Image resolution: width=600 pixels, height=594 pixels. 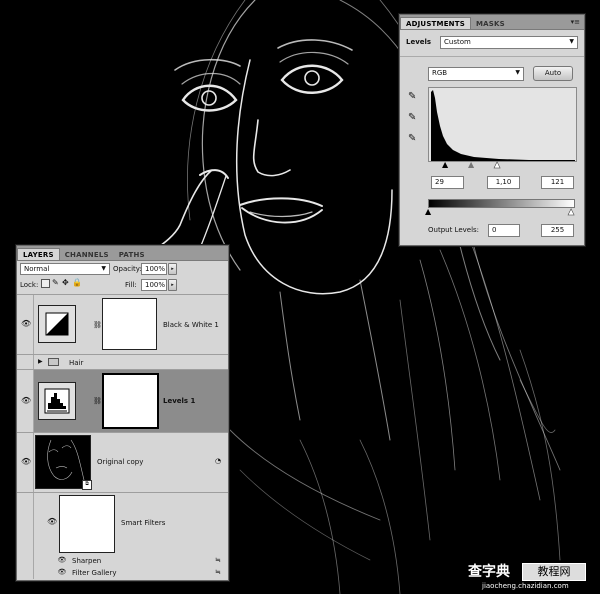 I want to click on black-white-adjustment-icon, so click(x=57, y=324).